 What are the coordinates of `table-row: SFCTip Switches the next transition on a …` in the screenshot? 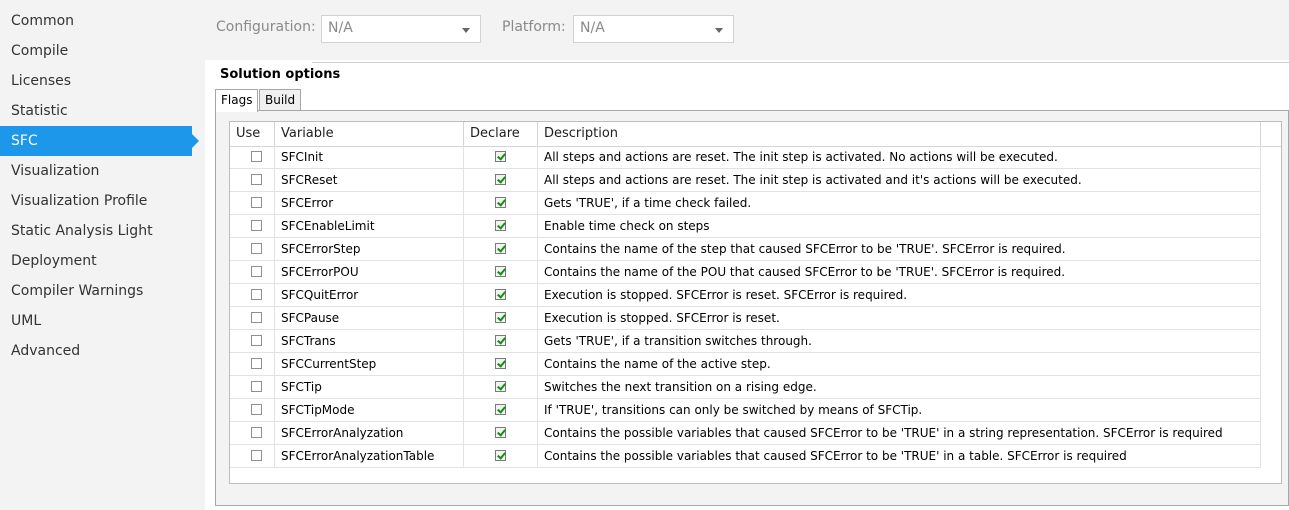 It's located at (745, 387).